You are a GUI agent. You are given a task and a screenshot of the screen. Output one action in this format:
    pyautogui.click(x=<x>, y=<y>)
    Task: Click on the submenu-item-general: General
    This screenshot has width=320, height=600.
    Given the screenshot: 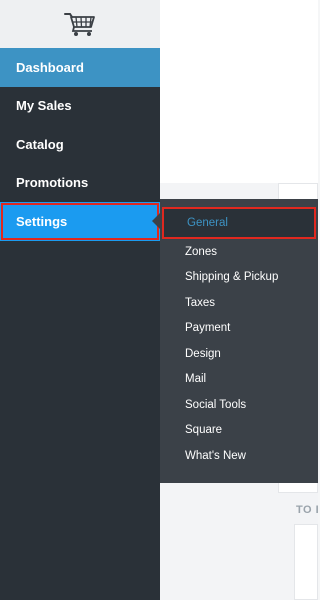 What is the action you would take?
    pyautogui.click(x=239, y=223)
    